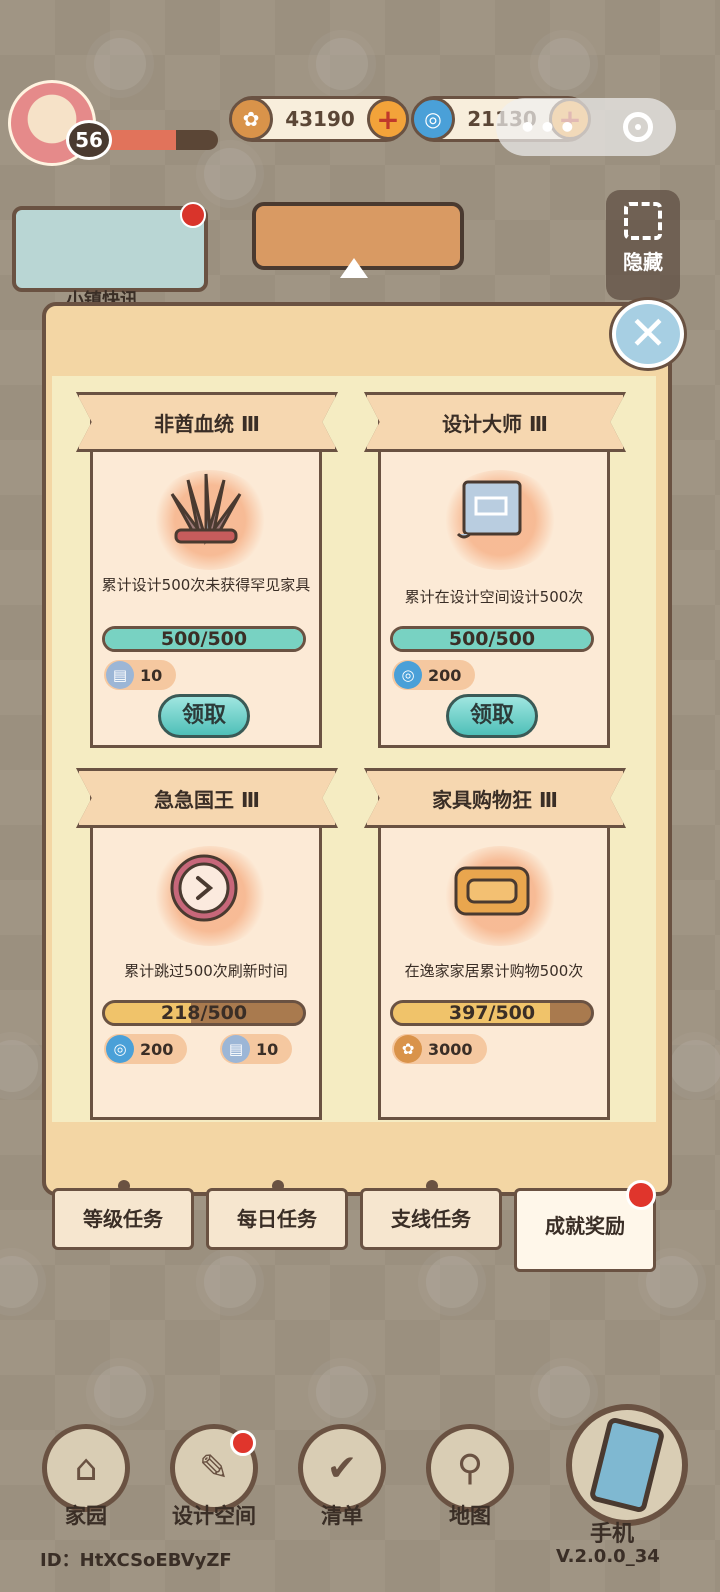 The height and width of the screenshot is (1592, 720). Describe the element at coordinates (612, 1534) in the screenshot. I see `phone-label: 手机` at that location.